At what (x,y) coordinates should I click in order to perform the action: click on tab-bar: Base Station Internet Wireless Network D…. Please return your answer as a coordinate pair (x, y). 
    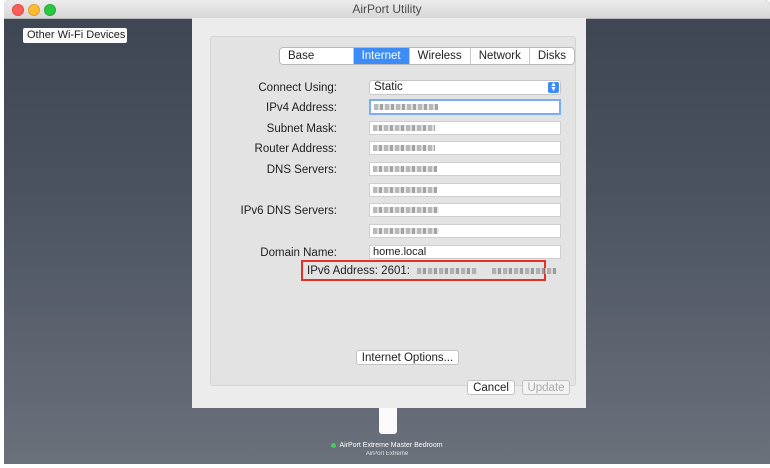
    Looking at the image, I should click on (427, 56).